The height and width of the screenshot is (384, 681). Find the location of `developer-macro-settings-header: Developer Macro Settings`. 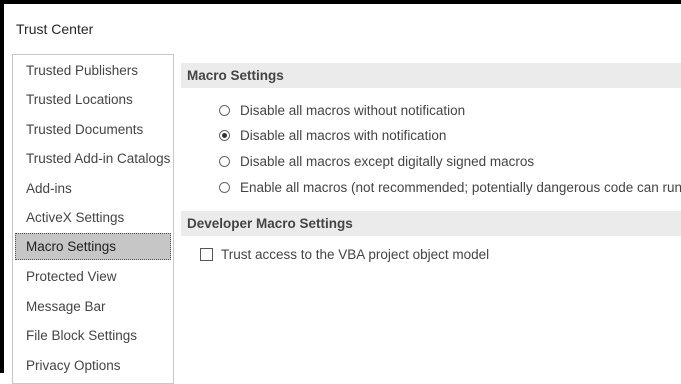

developer-macro-settings-header: Developer Macro Settings is located at coordinates (431, 223).